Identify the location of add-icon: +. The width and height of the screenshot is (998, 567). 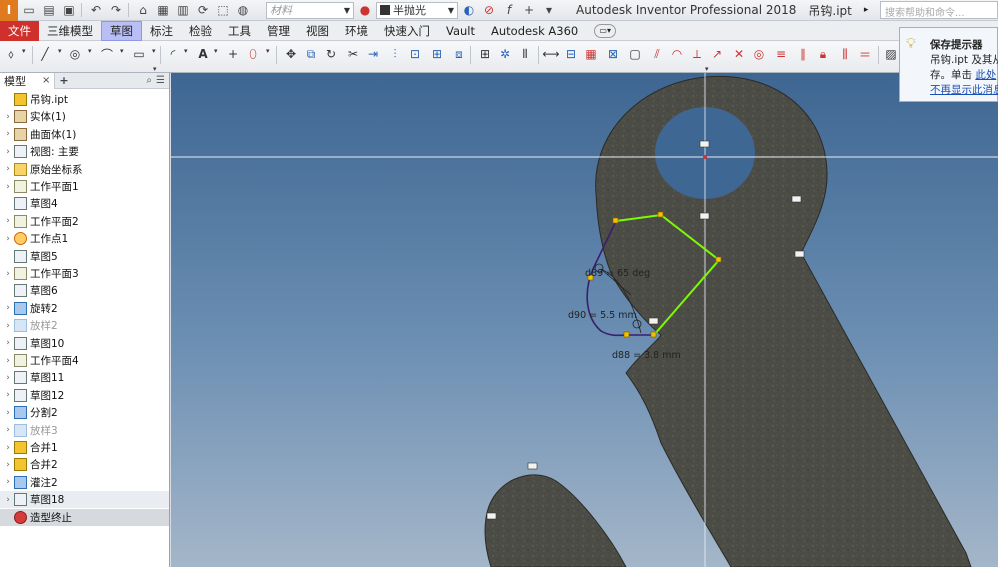
(529, 10).